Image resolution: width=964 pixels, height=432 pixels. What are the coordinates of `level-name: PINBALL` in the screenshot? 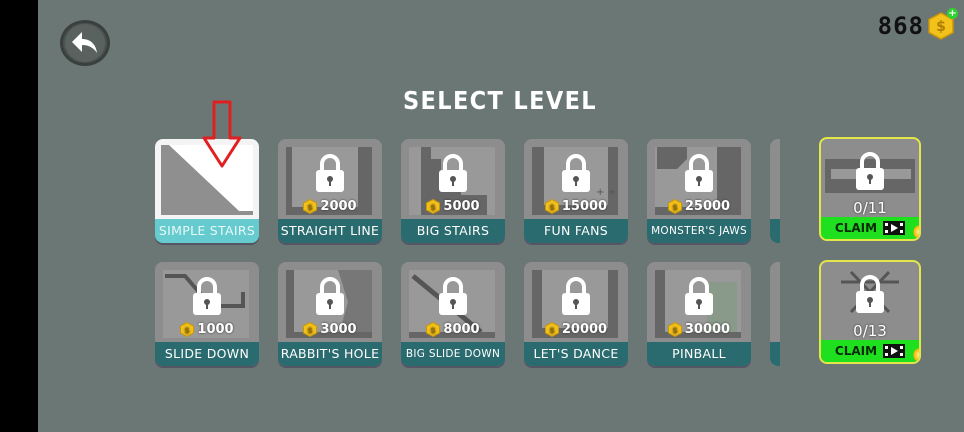 It's located at (699, 354).